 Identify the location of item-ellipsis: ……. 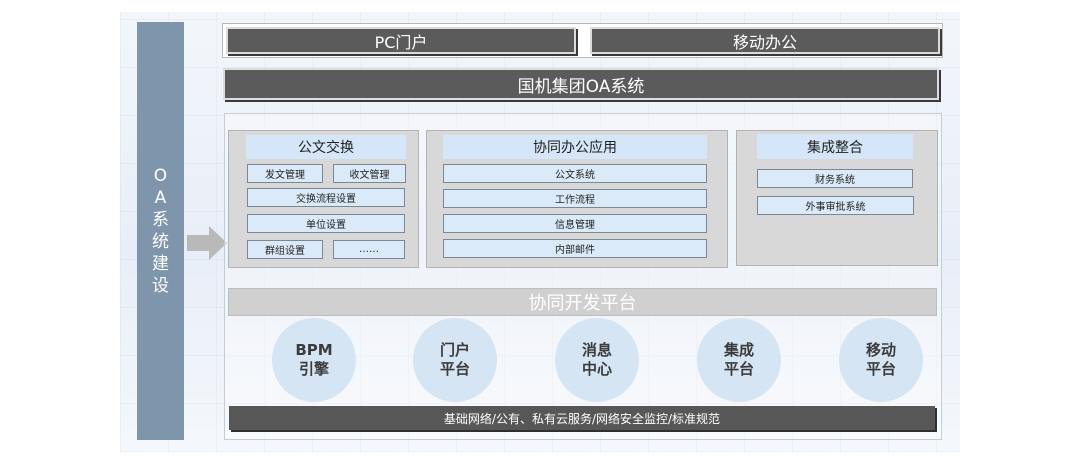
(369, 249).